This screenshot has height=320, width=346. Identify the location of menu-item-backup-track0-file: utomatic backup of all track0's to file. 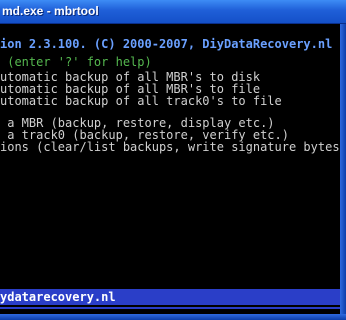
(141, 101).